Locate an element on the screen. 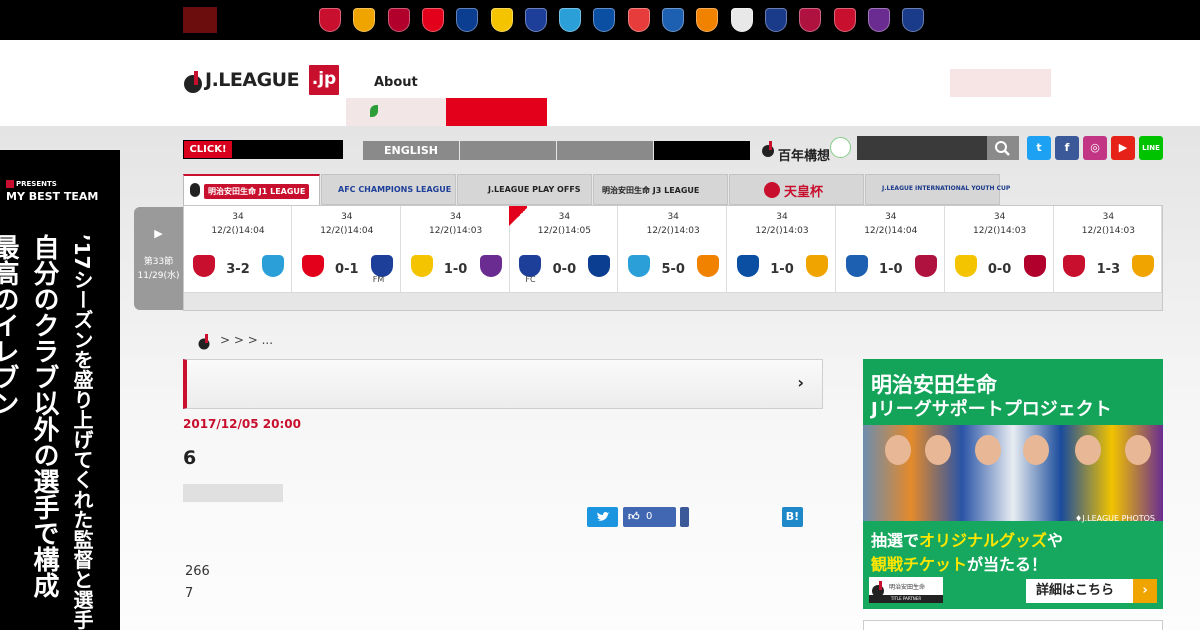  match-score: 1-0 is located at coordinates (782, 269).